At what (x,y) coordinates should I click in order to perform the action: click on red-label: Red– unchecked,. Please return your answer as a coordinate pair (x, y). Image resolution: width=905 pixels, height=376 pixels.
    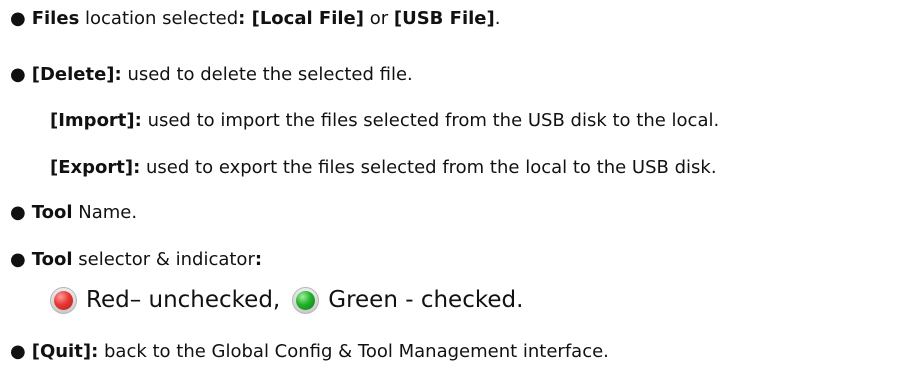
    Looking at the image, I should click on (183, 300).